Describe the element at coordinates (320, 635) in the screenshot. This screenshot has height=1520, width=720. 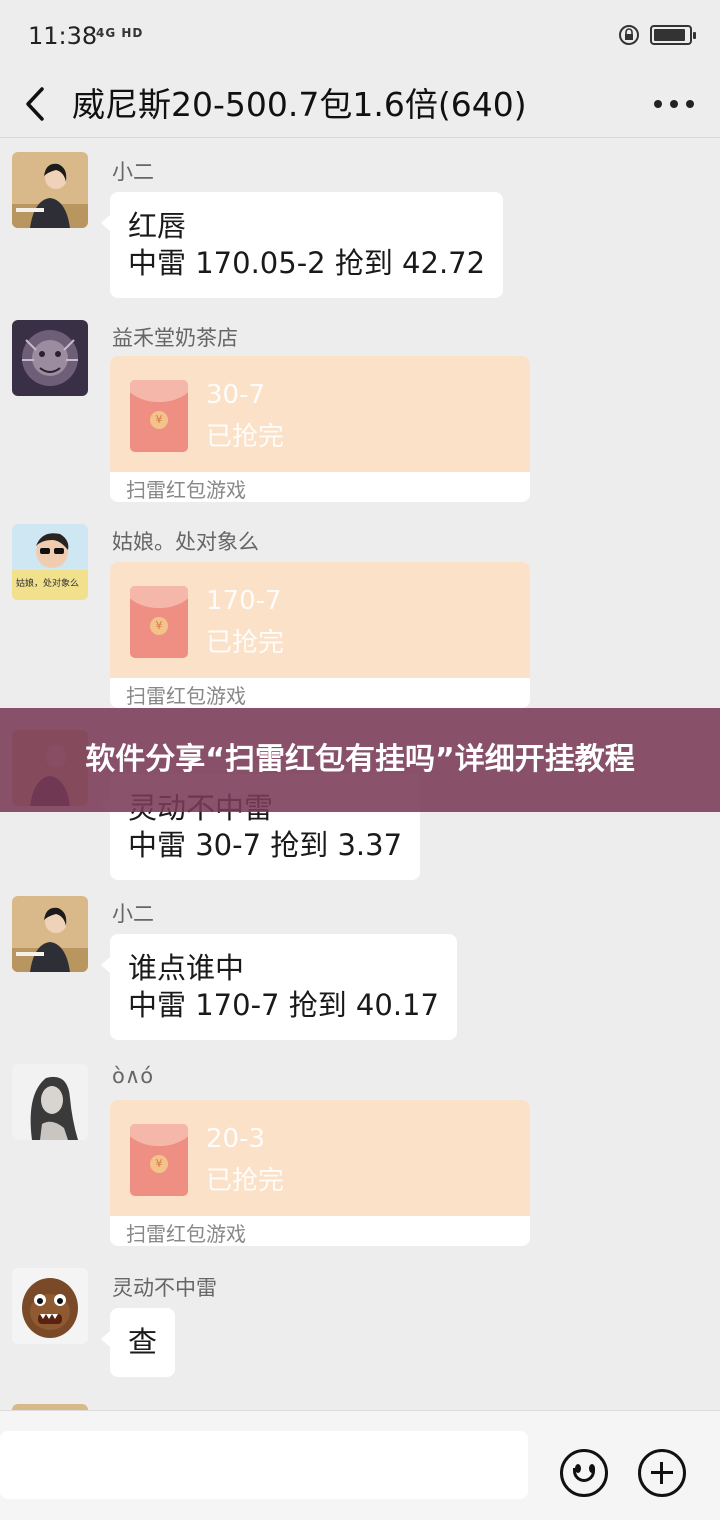
I see `red-packet: ¥ 170-7 已抢完 扫雷红包游戏` at that location.